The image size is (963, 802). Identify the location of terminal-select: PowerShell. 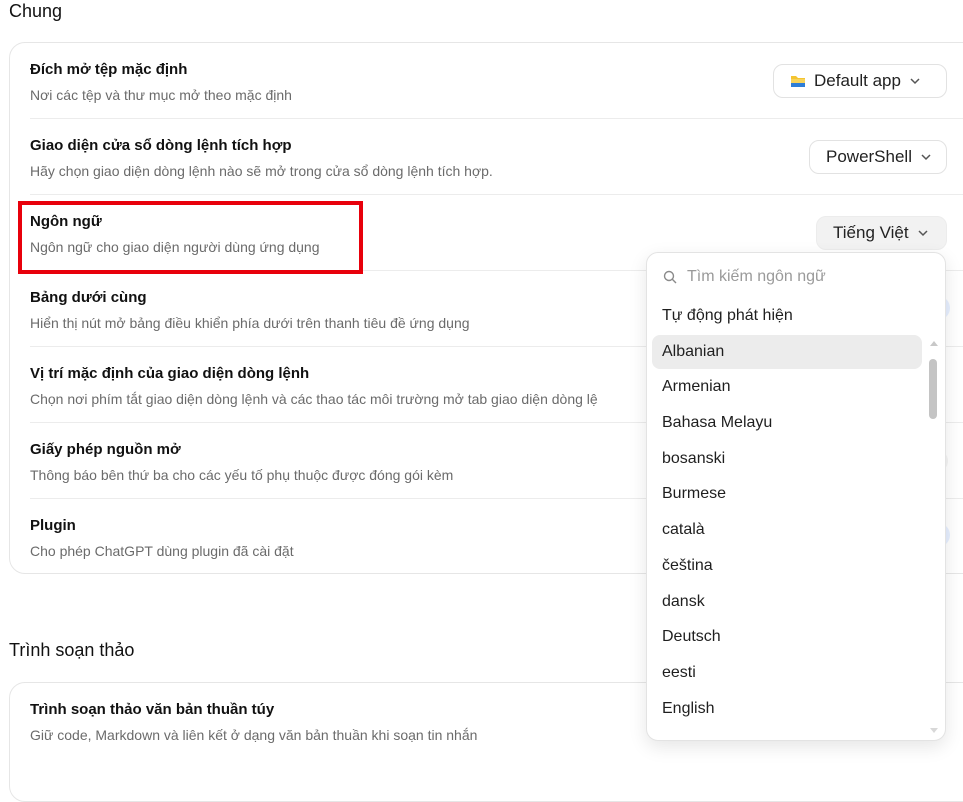
(878, 157).